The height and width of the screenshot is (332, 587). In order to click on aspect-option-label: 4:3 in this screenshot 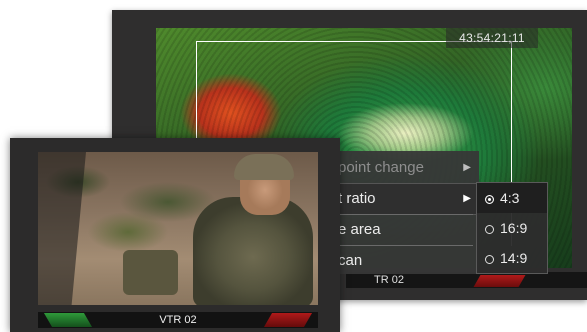, I will do `click(510, 198)`.